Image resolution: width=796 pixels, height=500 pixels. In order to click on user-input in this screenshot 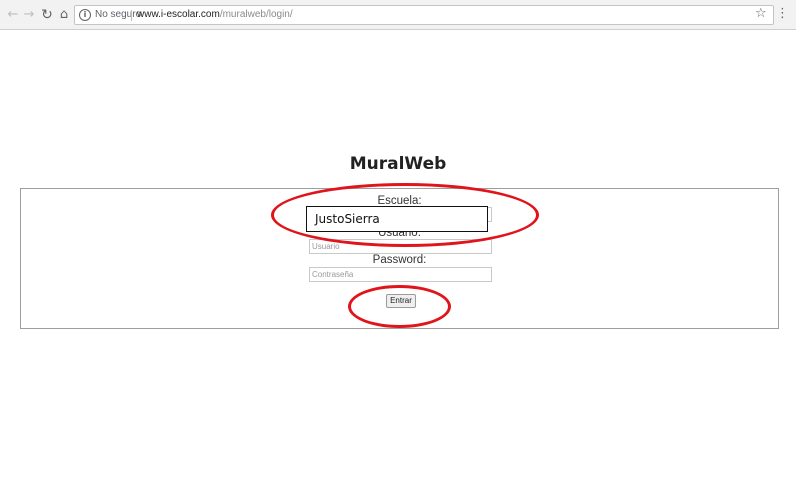, I will do `click(400, 246)`.